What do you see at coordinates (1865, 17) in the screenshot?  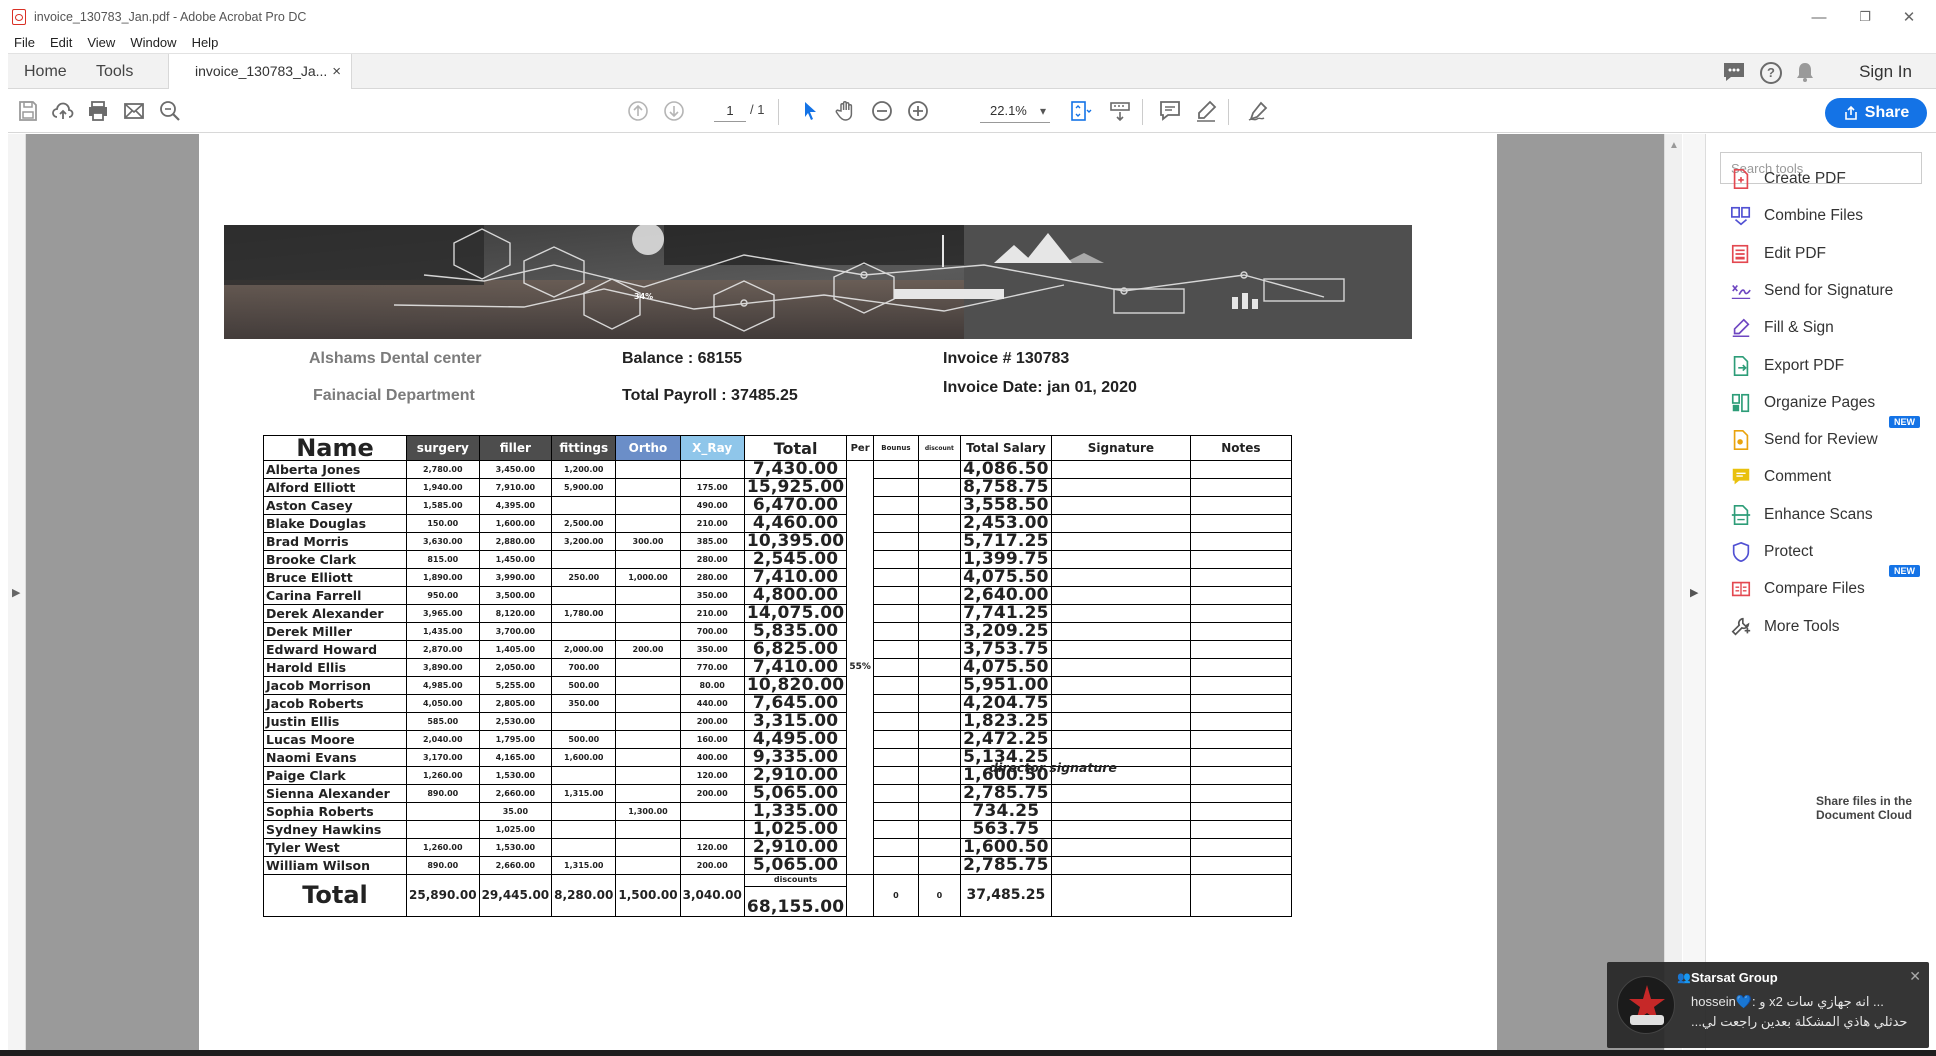 I see `restore-button: ❐` at bounding box center [1865, 17].